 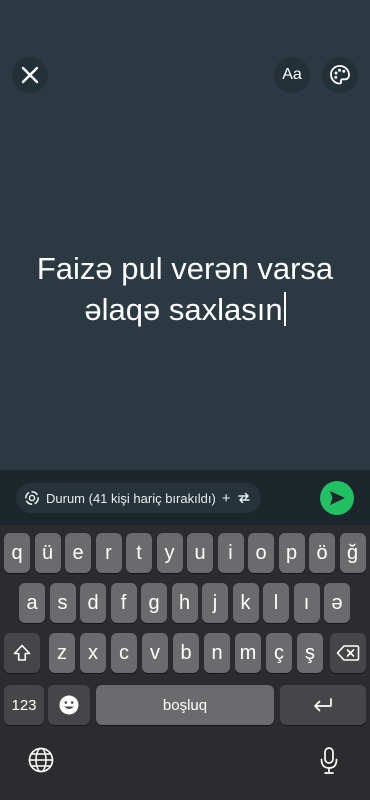 I want to click on key-j: j, so click(x=215, y=603).